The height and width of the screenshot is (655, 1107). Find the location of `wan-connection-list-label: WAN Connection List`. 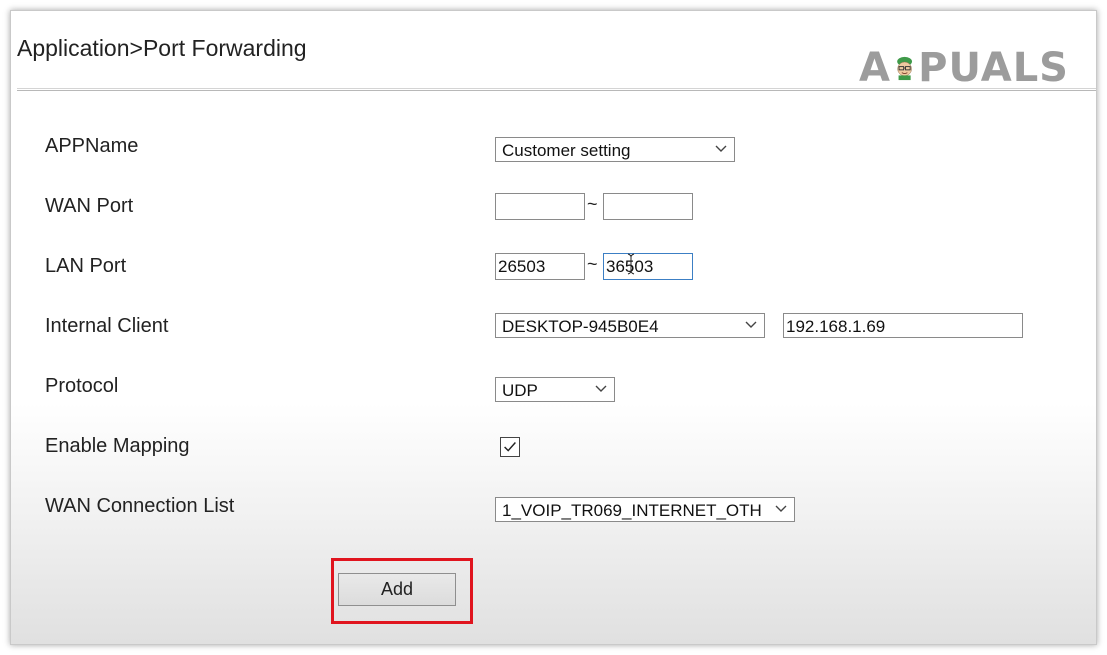

wan-connection-list-label: WAN Connection List is located at coordinates (140, 506).